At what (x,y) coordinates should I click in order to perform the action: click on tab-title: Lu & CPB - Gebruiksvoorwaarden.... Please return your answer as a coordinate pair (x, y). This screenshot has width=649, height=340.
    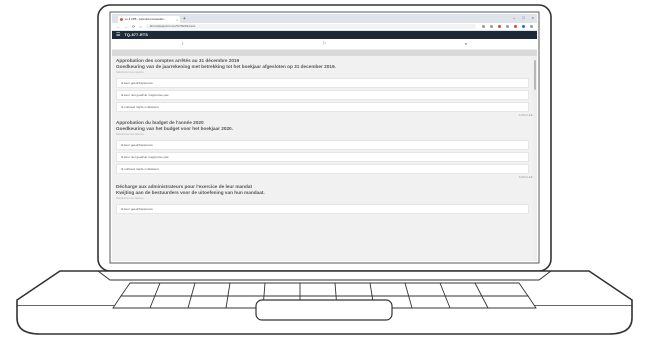
    Looking at the image, I should click on (146, 19).